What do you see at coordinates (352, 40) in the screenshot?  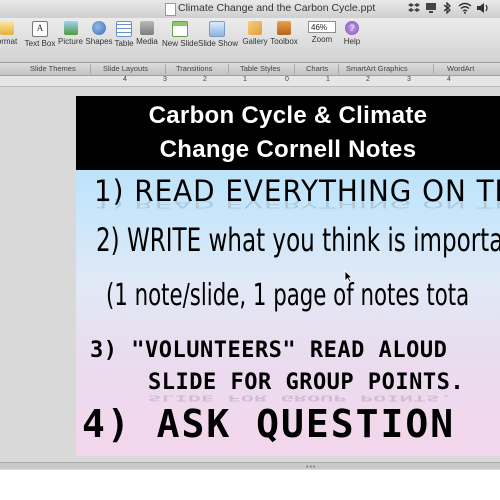 I see `help-button: ? Help` at bounding box center [352, 40].